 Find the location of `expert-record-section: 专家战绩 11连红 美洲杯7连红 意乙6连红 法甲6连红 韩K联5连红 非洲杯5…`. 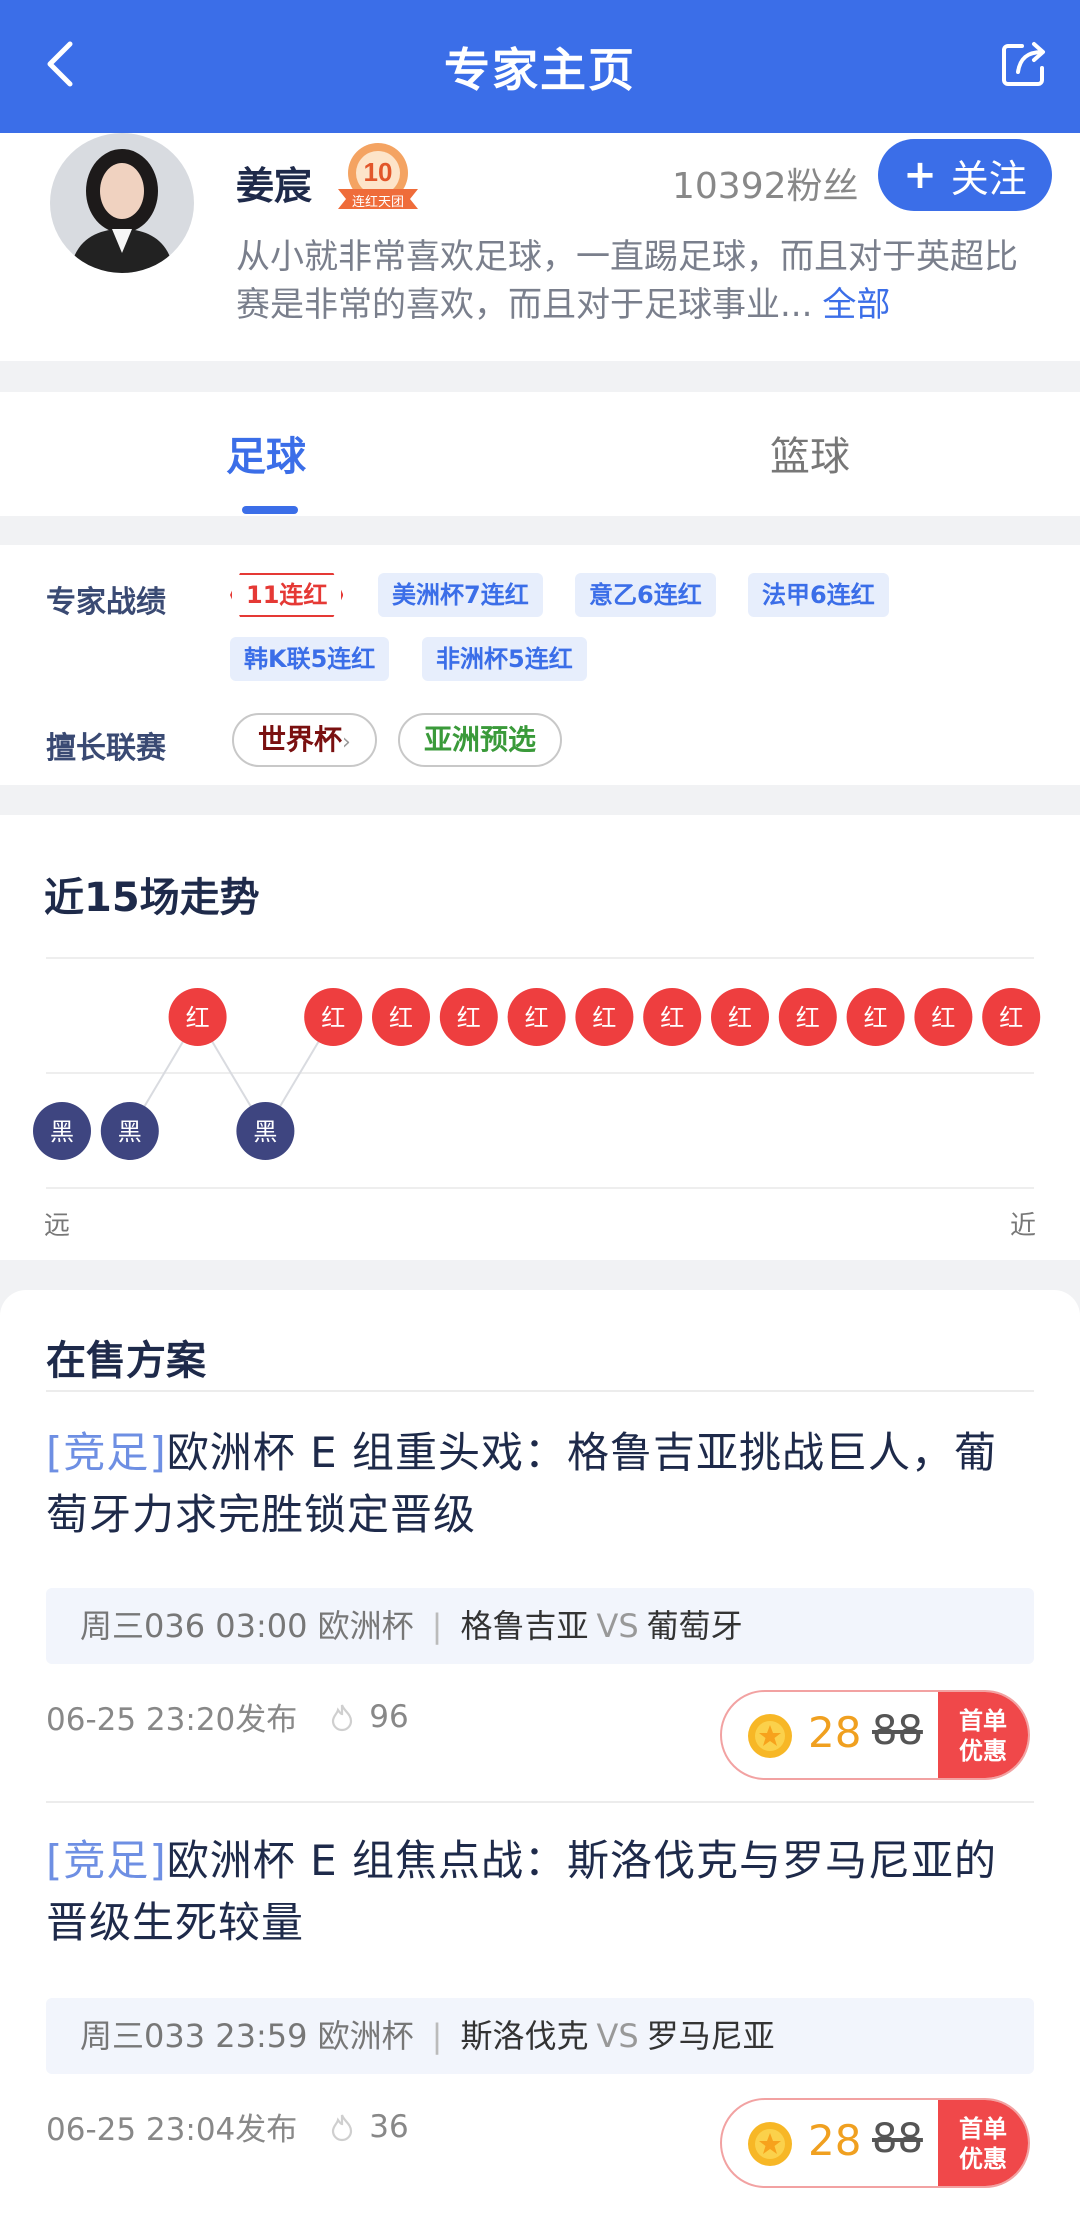

expert-record-section: 专家战绩 11连红 美洲杯7连红 意乙6连红 法甲6连红 韩K联5连红 非洲杯5… is located at coordinates (540, 665).